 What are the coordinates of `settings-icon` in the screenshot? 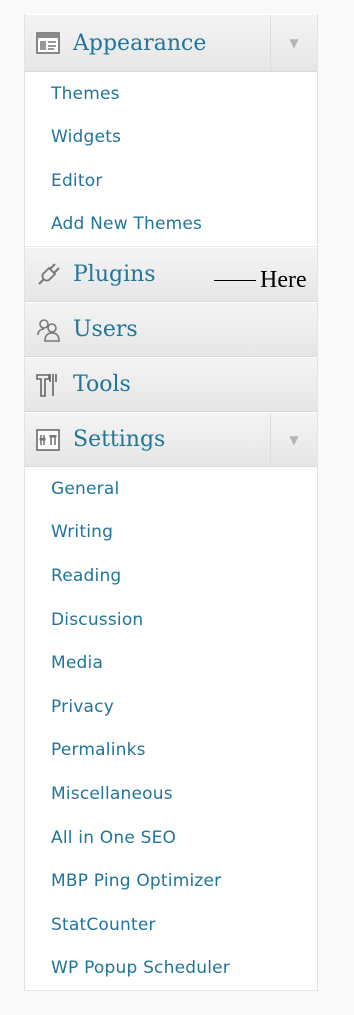 It's located at (48, 440).